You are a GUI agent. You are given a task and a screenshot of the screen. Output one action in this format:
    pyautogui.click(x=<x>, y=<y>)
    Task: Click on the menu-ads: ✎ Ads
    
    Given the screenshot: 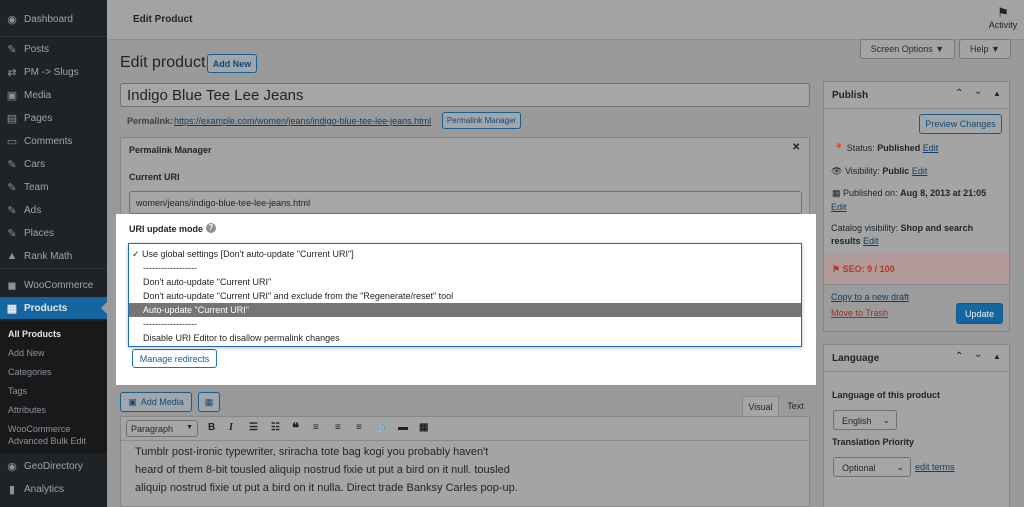 What is the action you would take?
    pyautogui.click(x=53, y=210)
    